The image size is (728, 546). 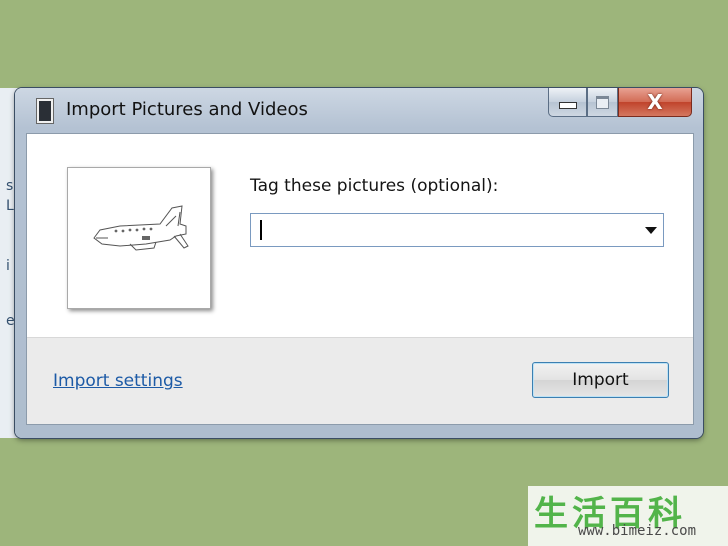 I want to click on background-text-fragment: i, so click(x=8, y=266).